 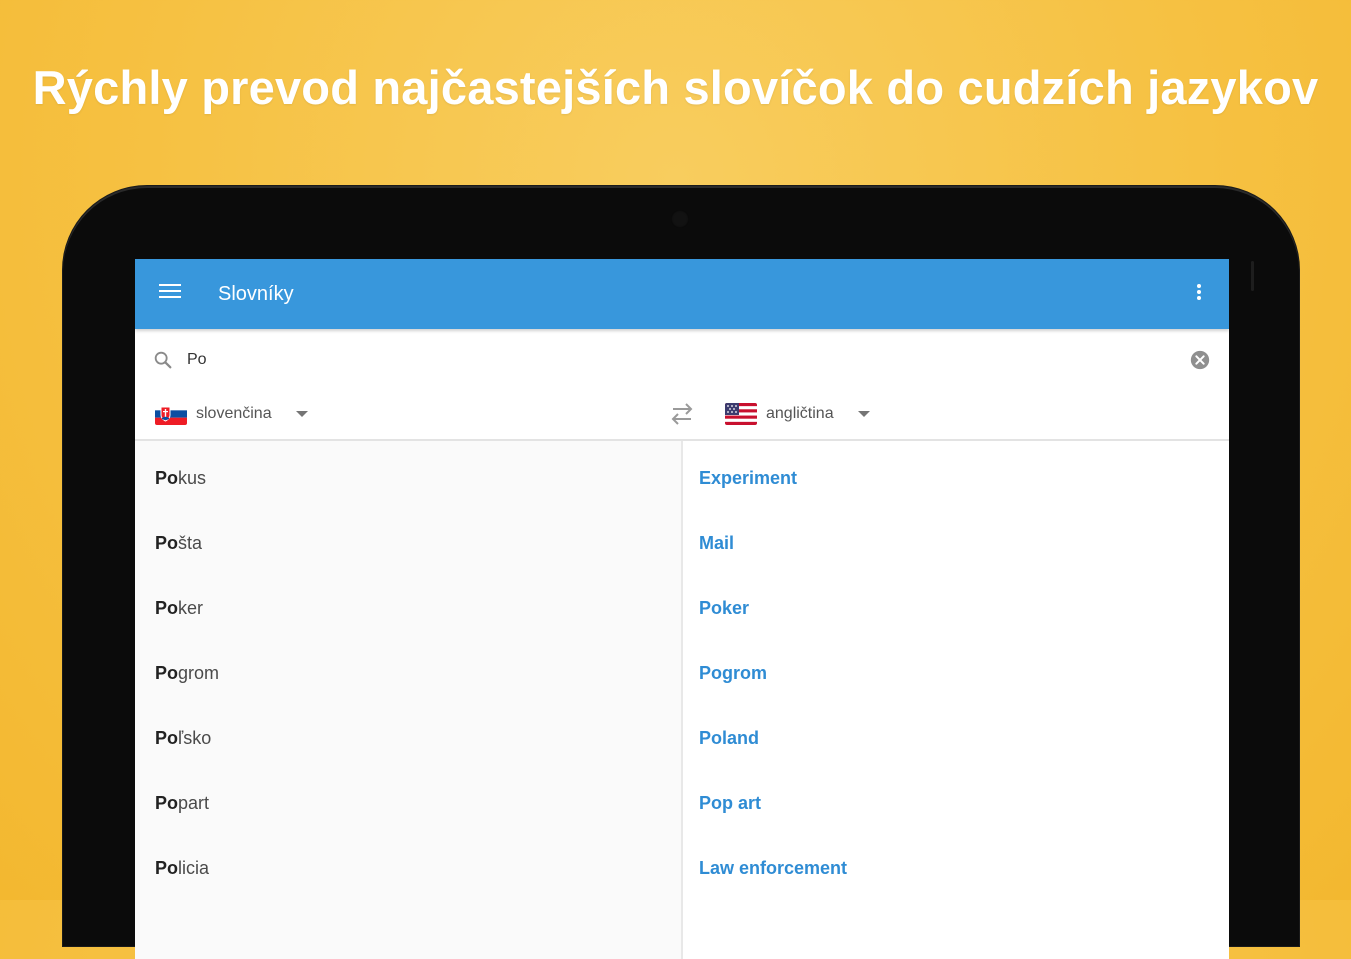 I want to click on word-suffix: ľsko, so click(x=195, y=738).